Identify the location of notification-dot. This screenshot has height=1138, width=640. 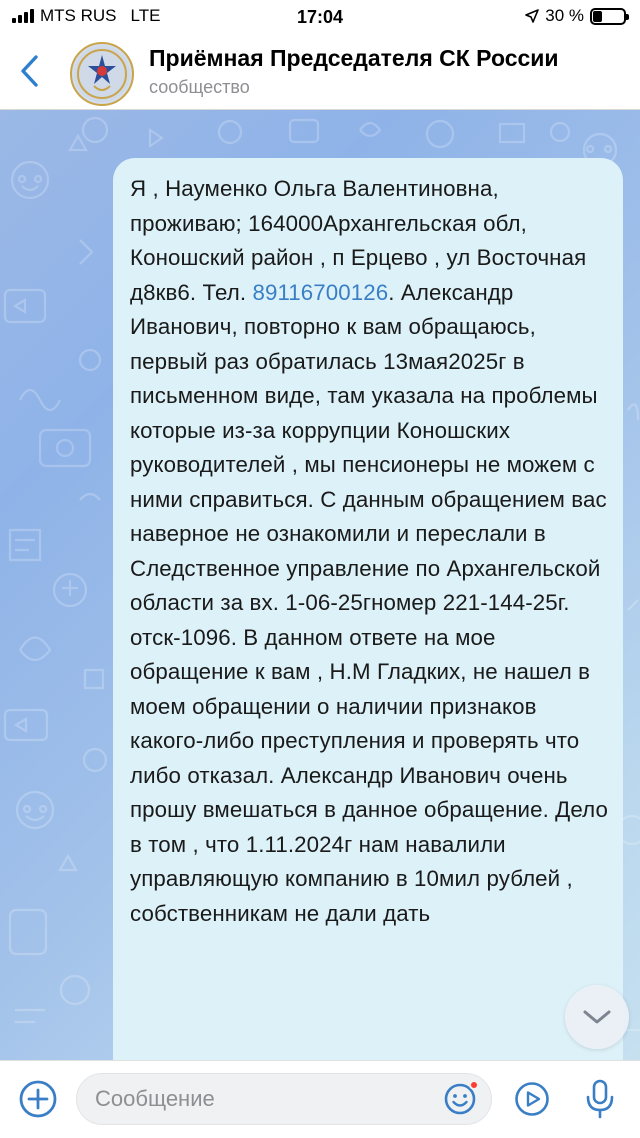
(474, 1085).